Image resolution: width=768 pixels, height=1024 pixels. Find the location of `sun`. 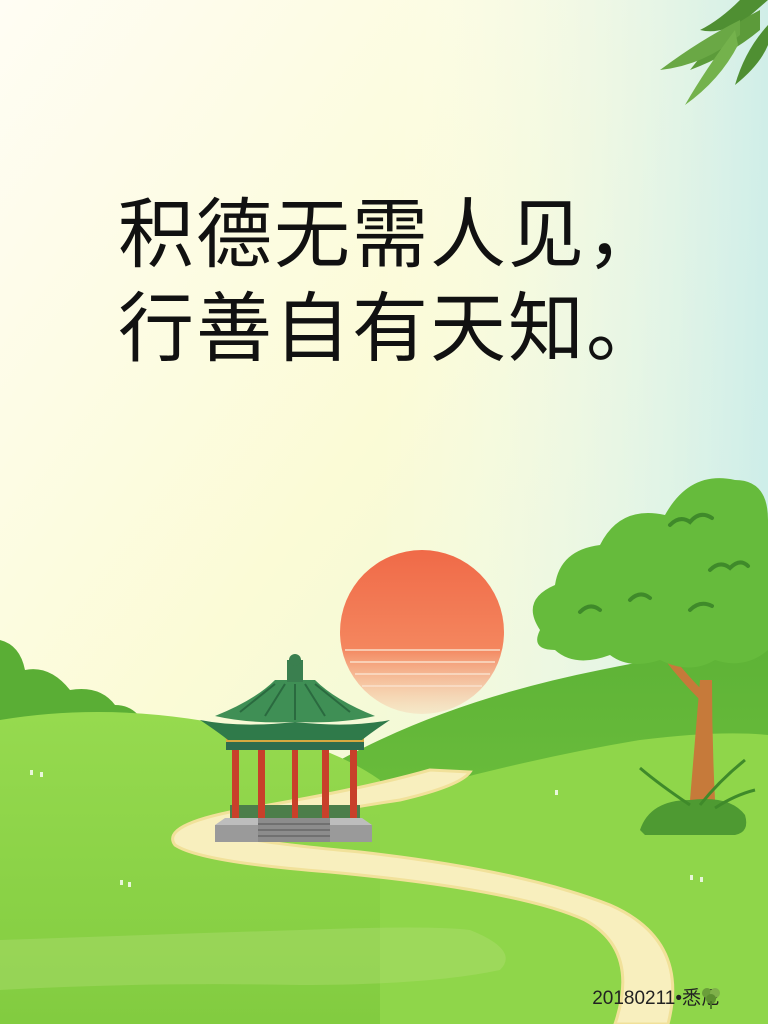

sun is located at coordinates (422, 632).